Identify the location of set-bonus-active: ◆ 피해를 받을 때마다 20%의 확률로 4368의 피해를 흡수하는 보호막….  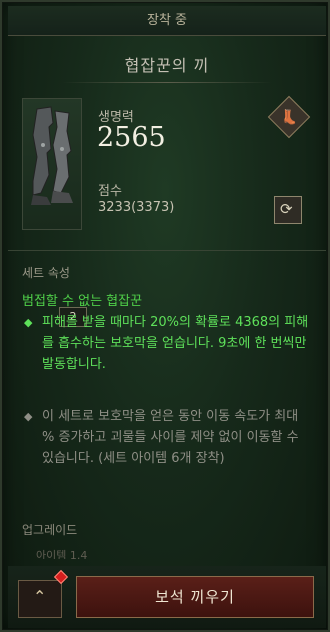
(167, 343).